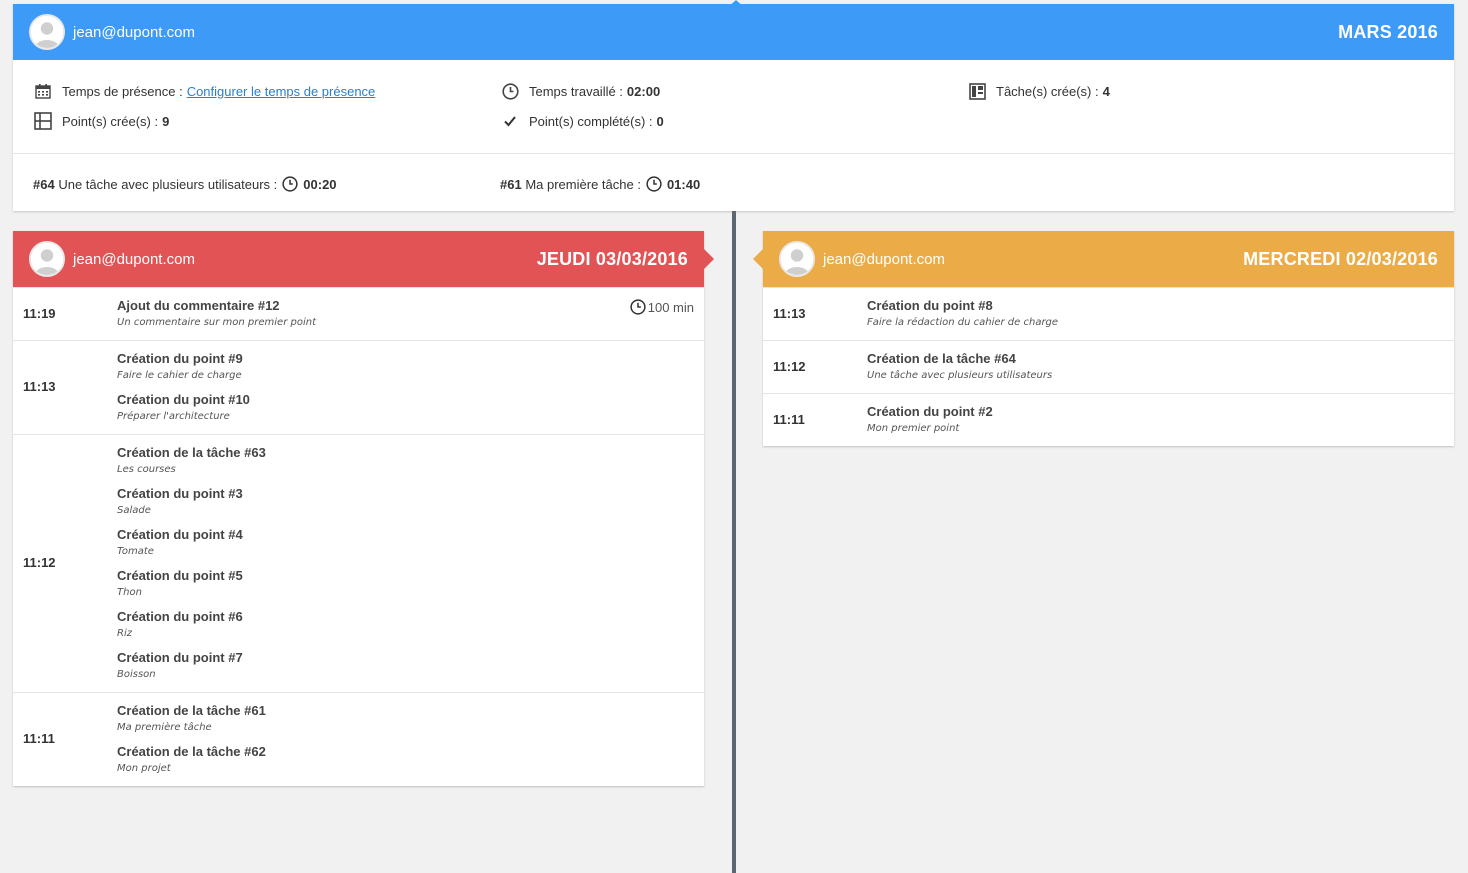 This screenshot has width=1468, height=873. I want to click on activity-desc: Salade, so click(134, 510).